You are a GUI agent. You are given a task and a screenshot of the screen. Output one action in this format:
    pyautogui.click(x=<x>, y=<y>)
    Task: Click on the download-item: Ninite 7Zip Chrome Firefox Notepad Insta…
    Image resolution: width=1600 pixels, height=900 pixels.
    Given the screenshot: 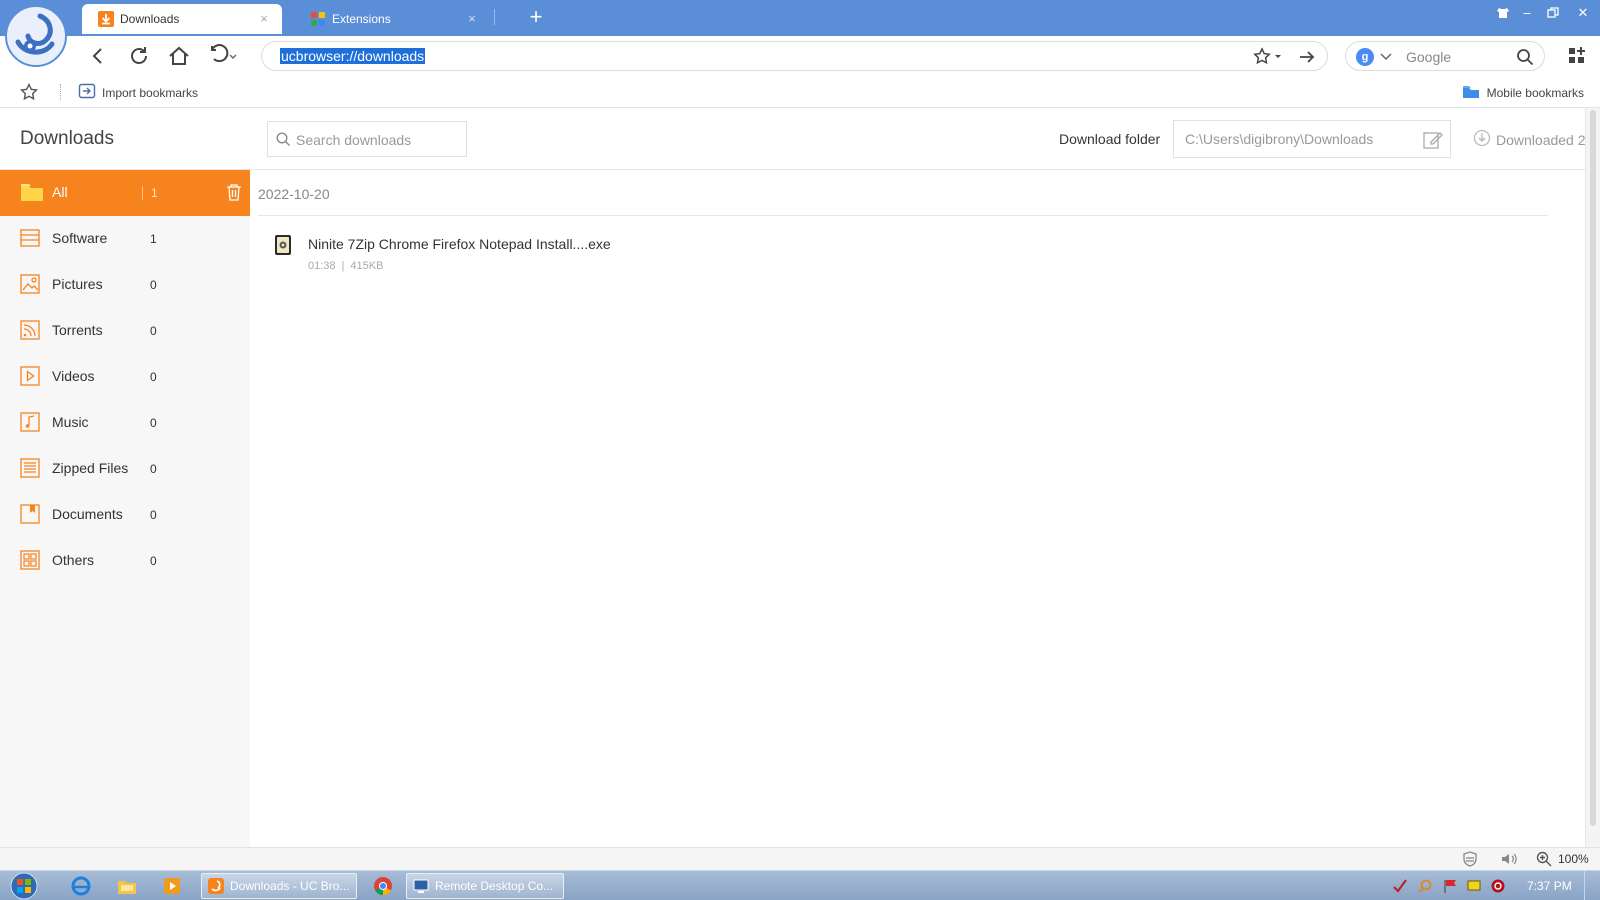 What is the action you would take?
    pyautogui.click(x=903, y=254)
    